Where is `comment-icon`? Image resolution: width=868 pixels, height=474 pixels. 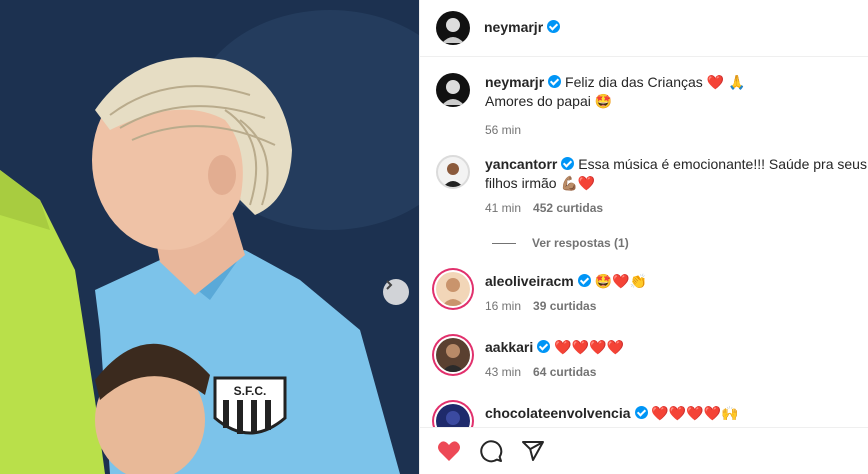 comment-icon is located at coordinates (491, 451).